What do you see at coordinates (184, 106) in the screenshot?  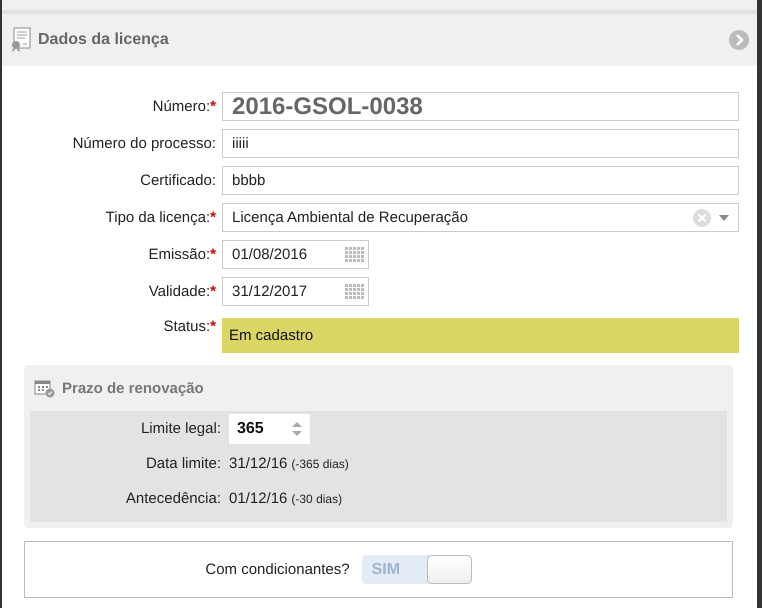 I see `field-label: Número:*` at bounding box center [184, 106].